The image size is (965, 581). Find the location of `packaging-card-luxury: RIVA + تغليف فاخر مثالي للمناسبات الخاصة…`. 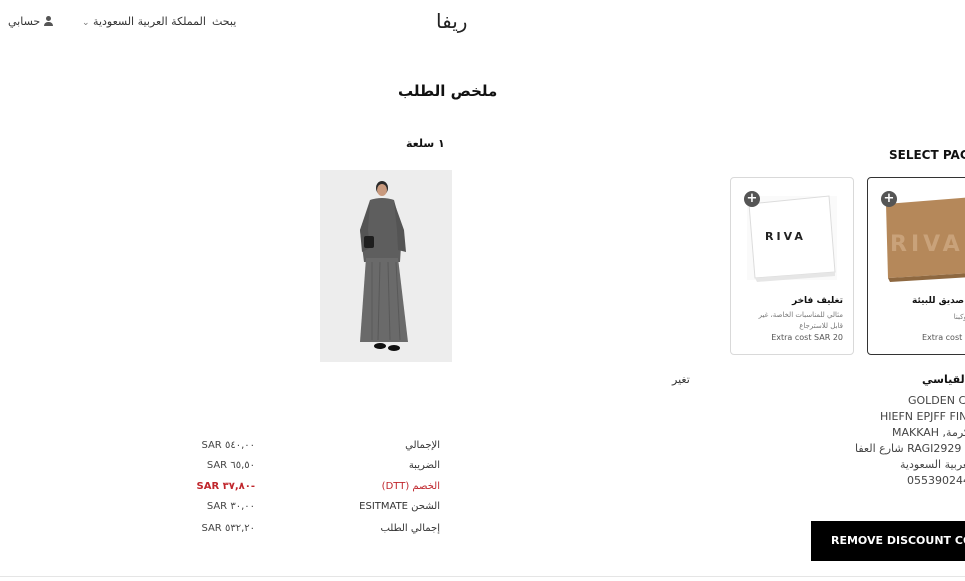

packaging-card-luxury: RIVA + تغليف فاخر مثالي للمناسبات الخاصة… is located at coordinates (792, 266).